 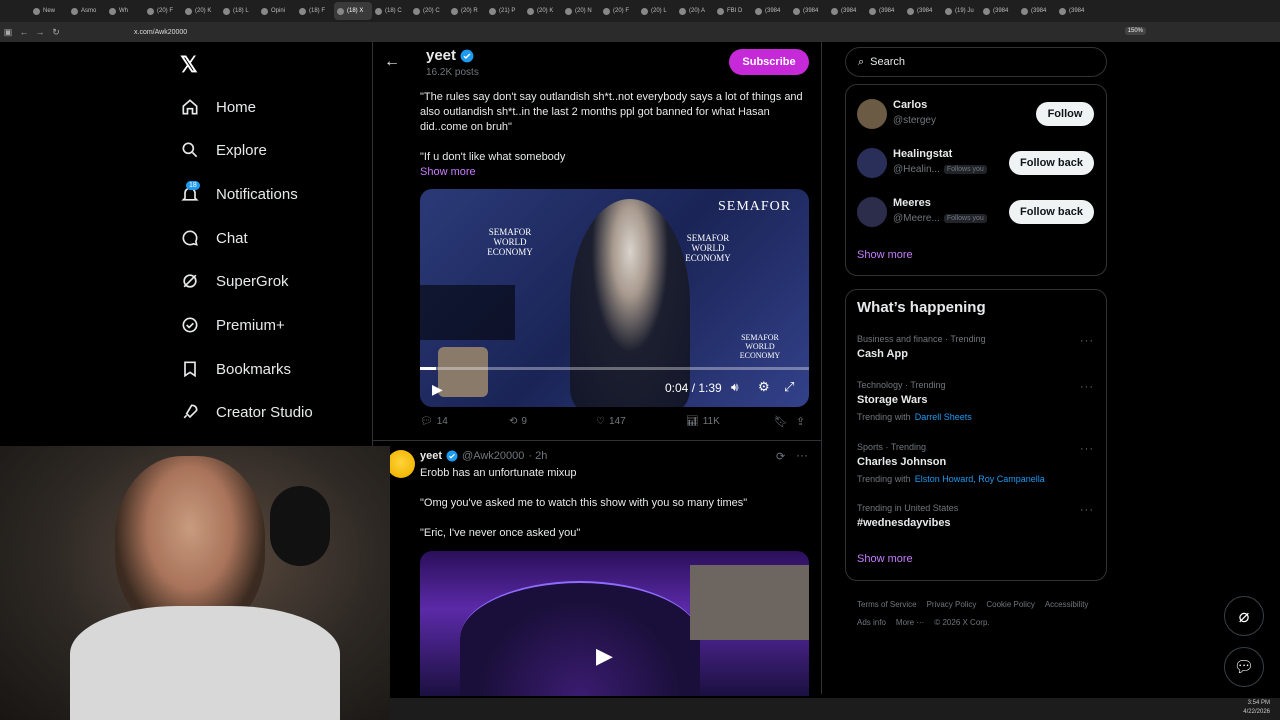 What do you see at coordinates (392, 62) in the screenshot?
I see `back-arrow-icon: ←` at bounding box center [392, 62].